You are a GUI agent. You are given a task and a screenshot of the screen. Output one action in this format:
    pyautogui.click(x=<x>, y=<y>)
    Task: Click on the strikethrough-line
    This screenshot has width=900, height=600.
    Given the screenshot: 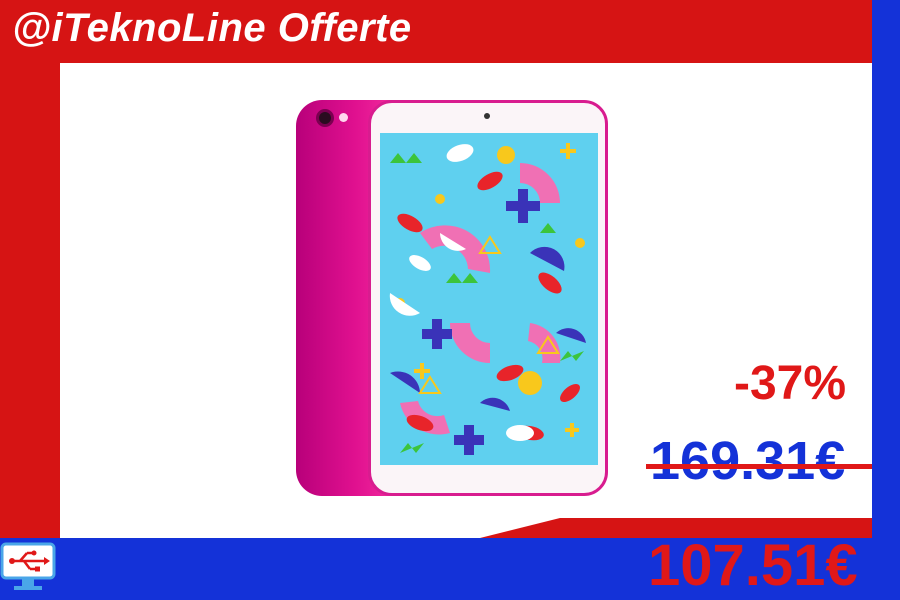 What is the action you would take?
    pyautogui.click(x=759, y=466)
    